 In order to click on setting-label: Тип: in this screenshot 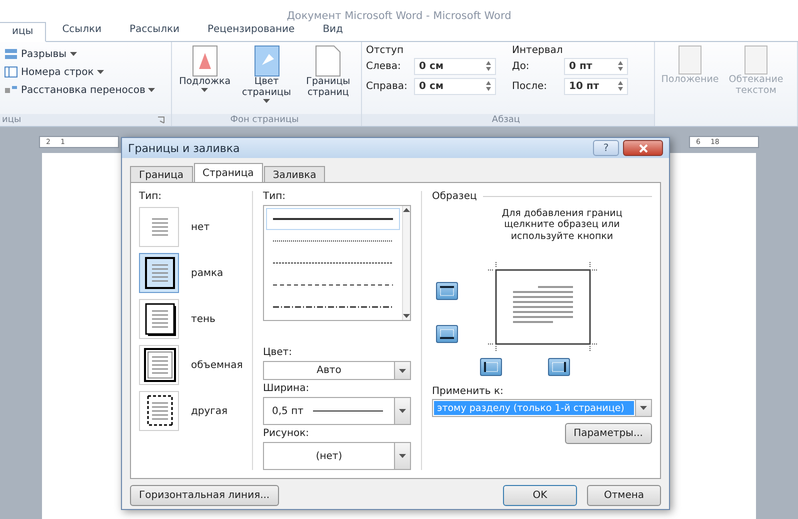, I will do `click(151, 196)`.